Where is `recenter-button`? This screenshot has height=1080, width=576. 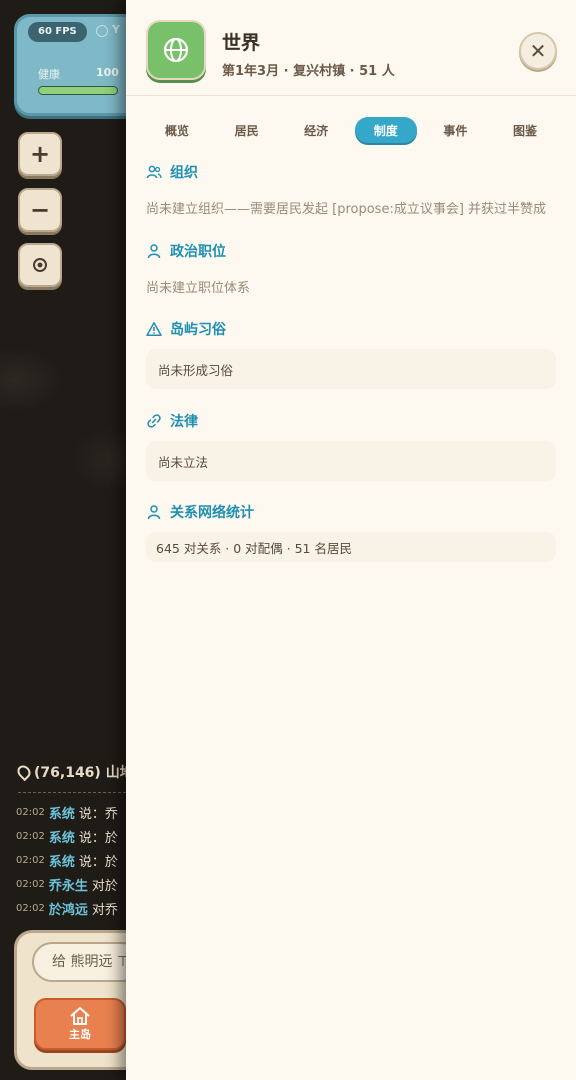 recenter-button is located at coordinates (40, 265).